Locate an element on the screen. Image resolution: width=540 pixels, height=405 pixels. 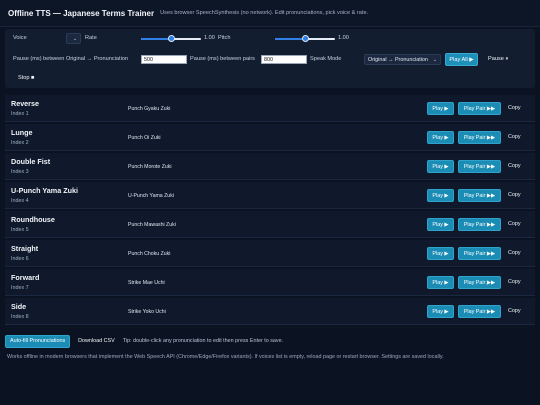
term-name: Lunge is located at coordinates (22, 132).